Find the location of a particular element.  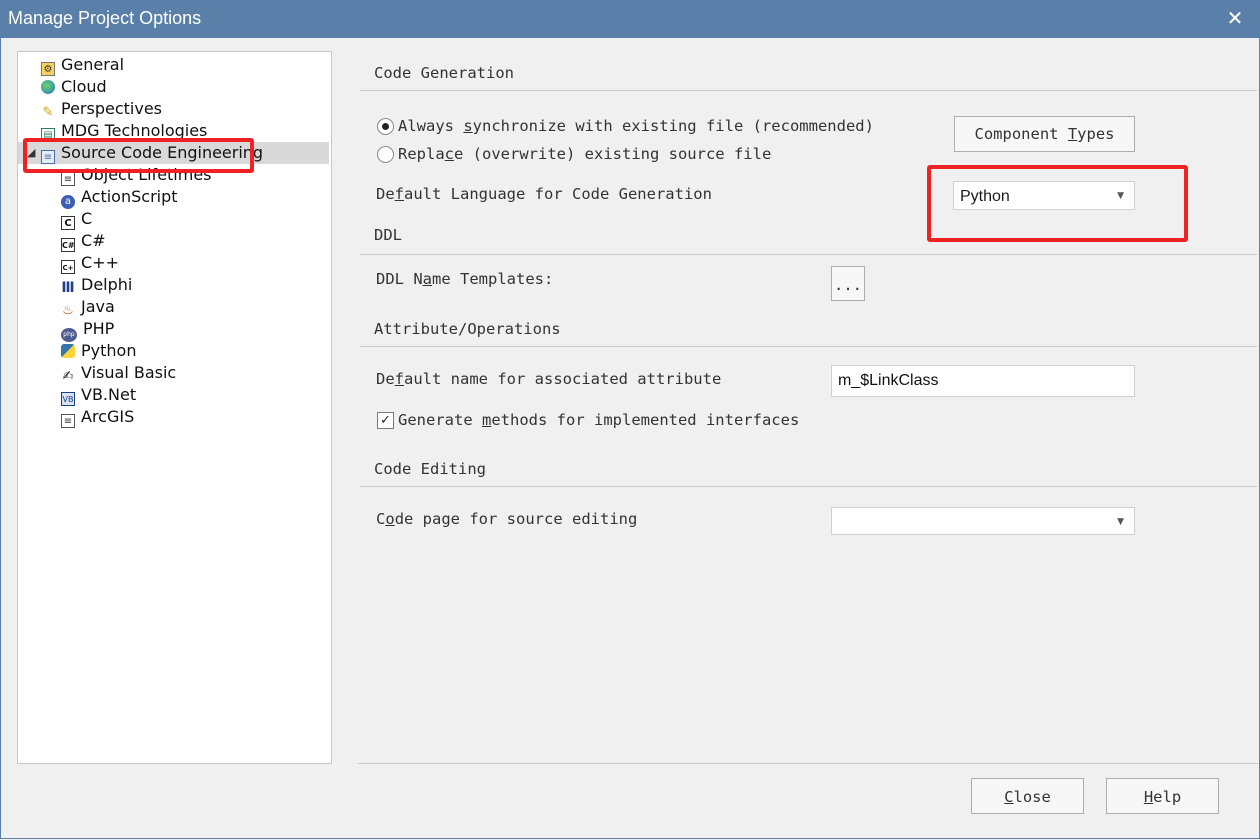

tree-item-label: Perspectives is located at coordinates (111, 108).